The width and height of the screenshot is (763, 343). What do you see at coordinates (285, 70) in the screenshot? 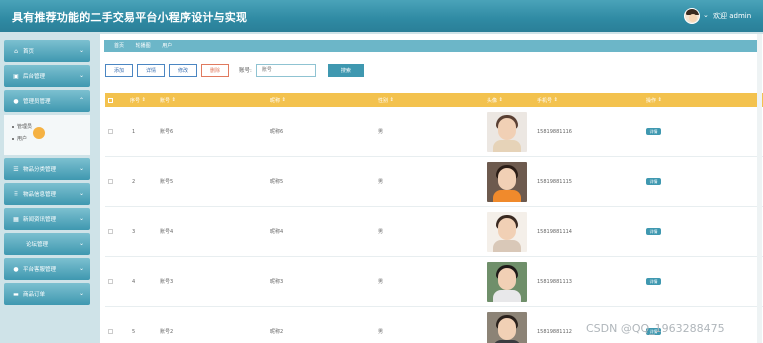
I see `search-input` at bounding box center [285, 70].